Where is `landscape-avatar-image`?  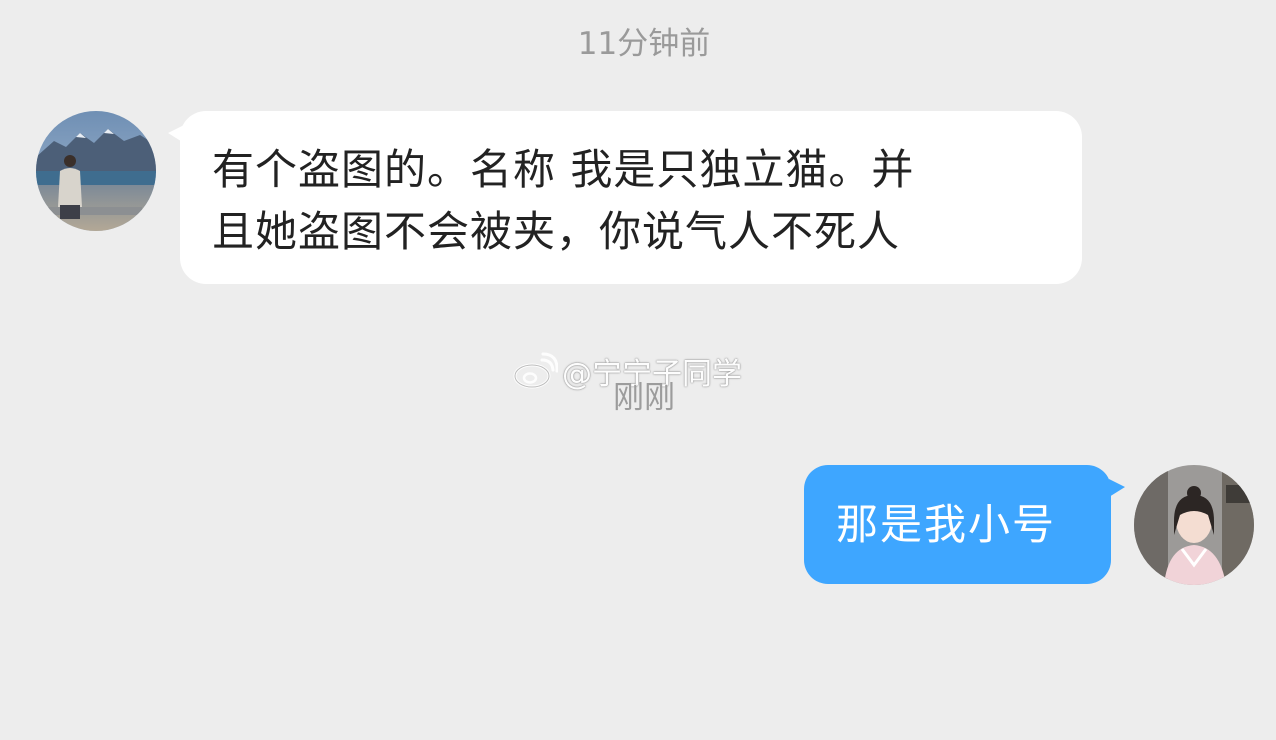 landscape-avatar-image is located at coordinates (96, 171).